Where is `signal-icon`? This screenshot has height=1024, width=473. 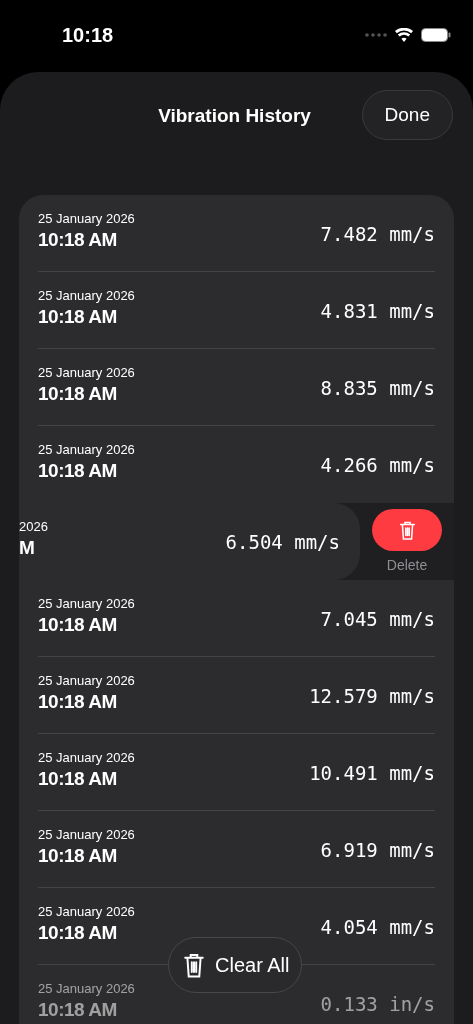
signal-icon is located at coordinates (376, 35).